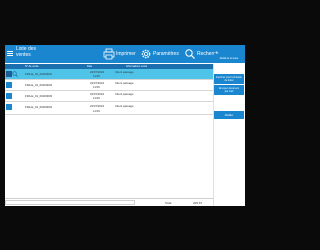  What do you see at coordinates (198, 203) in the screenshot?
I see `total-value: 205,67` at bounding box center [198, 203].